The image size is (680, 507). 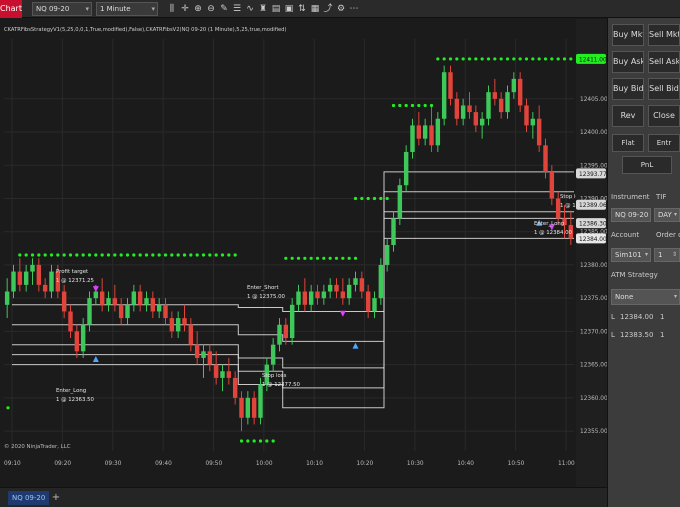 I want to click on atm-strategy-label: ATM Strategy, so click(x=634, y=275).